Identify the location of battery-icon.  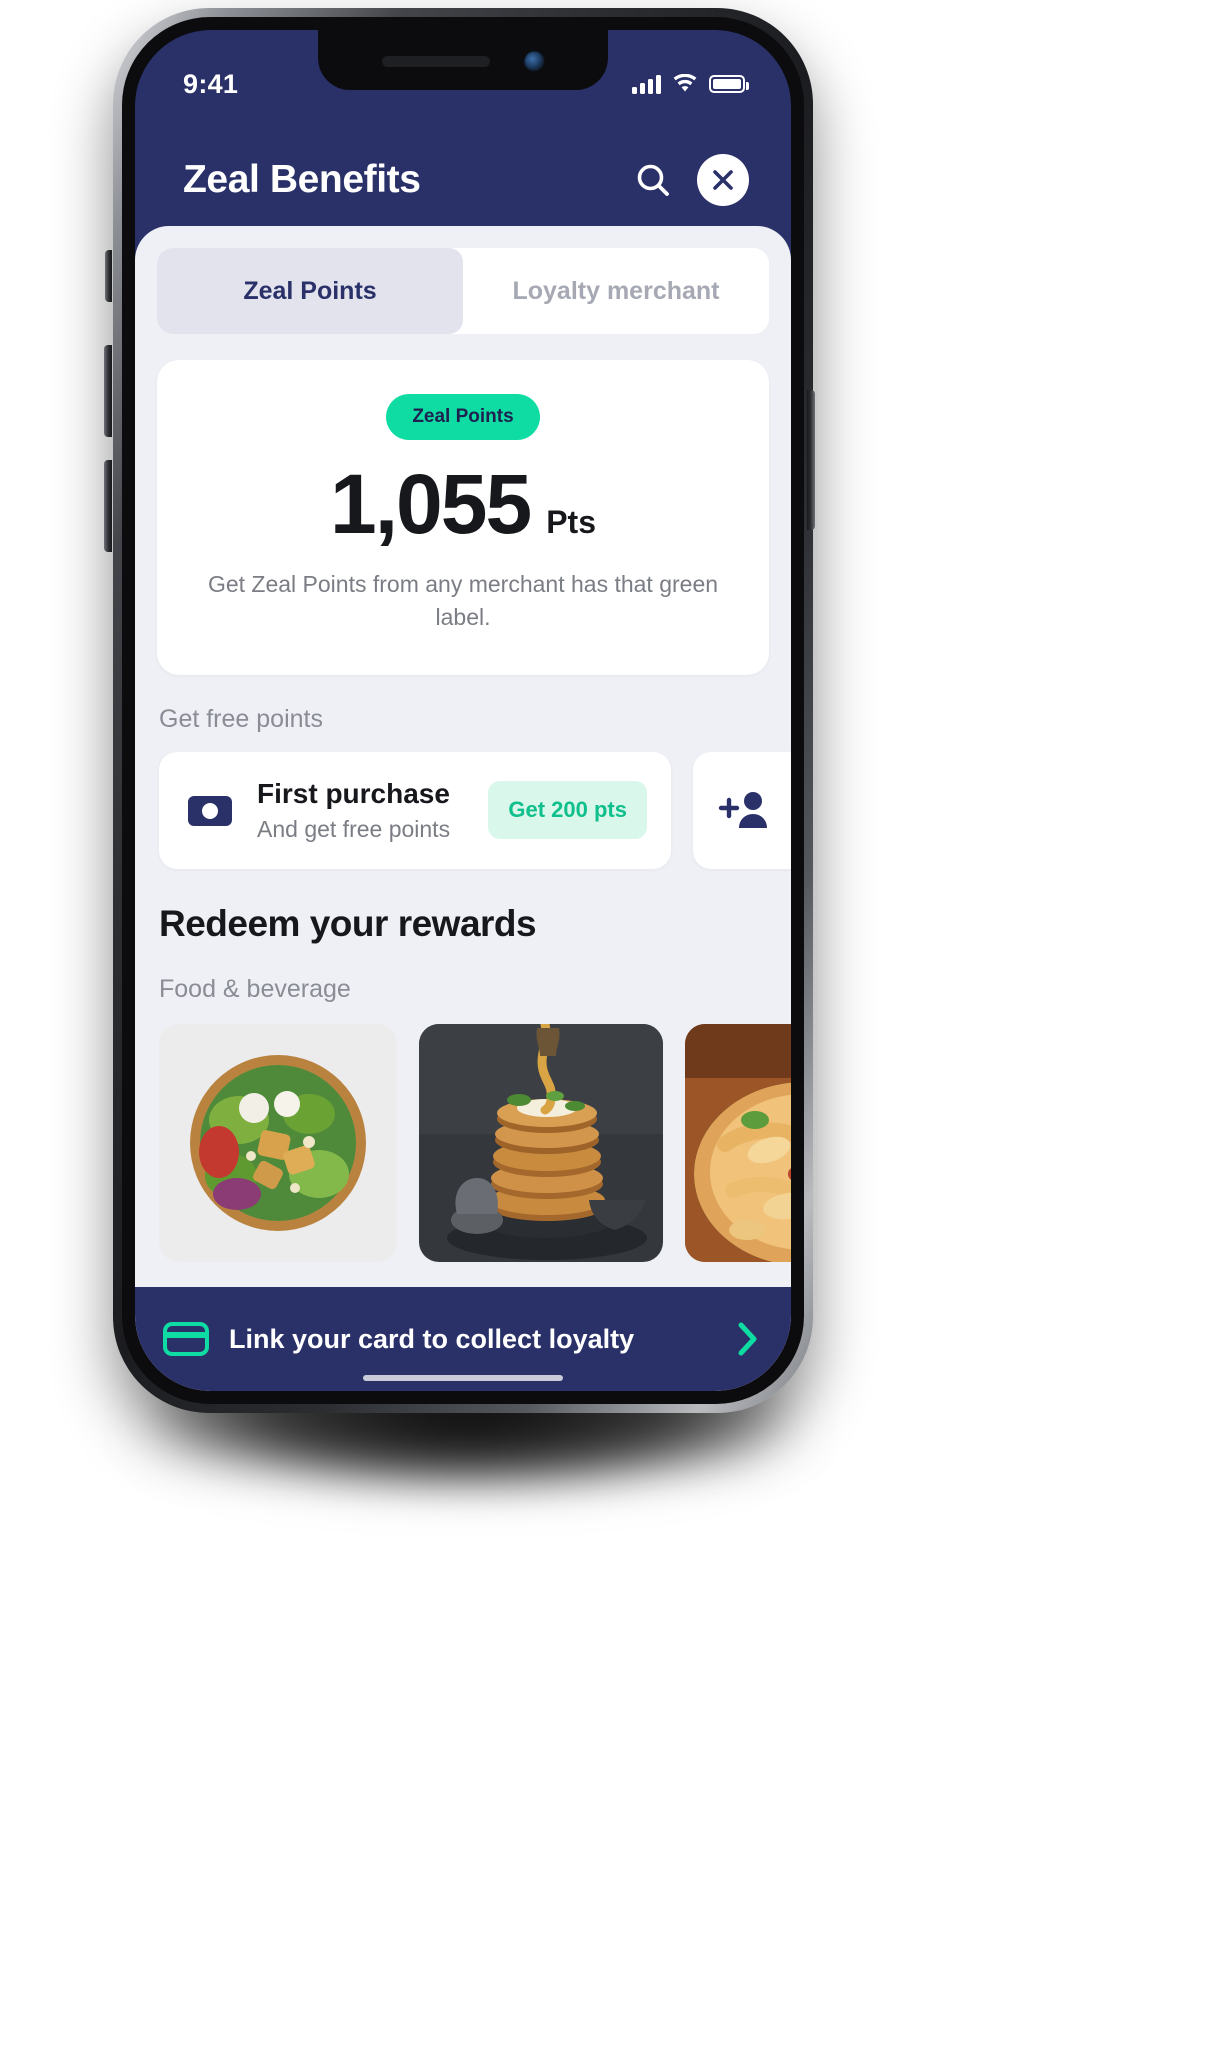
(729, 84).